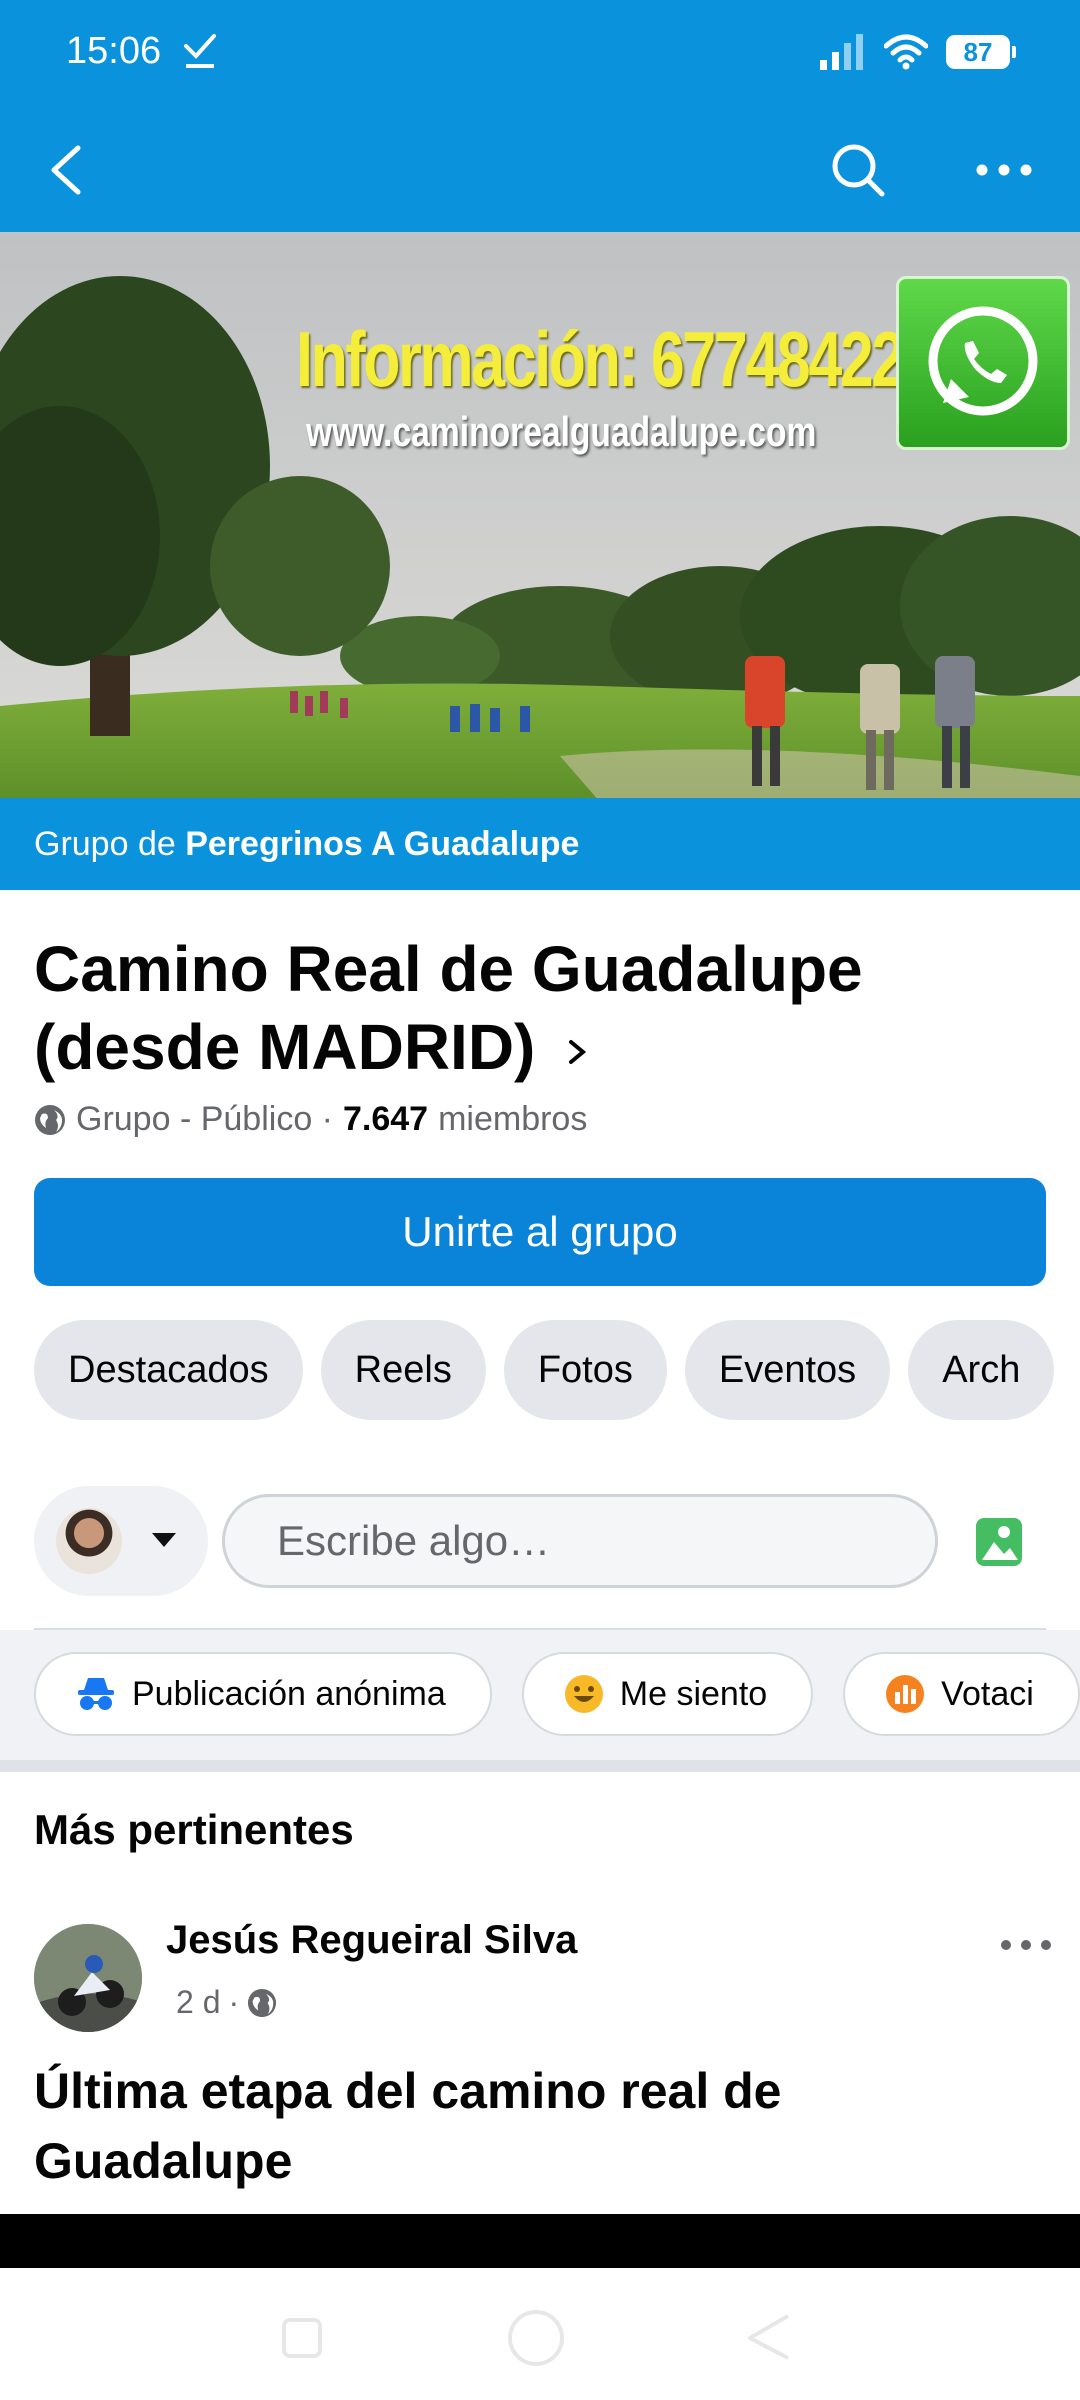 The width and height of the screenshot is (1080, 2400). I want to click on cover-info-text: Información: 677484227, so click(616, 359).